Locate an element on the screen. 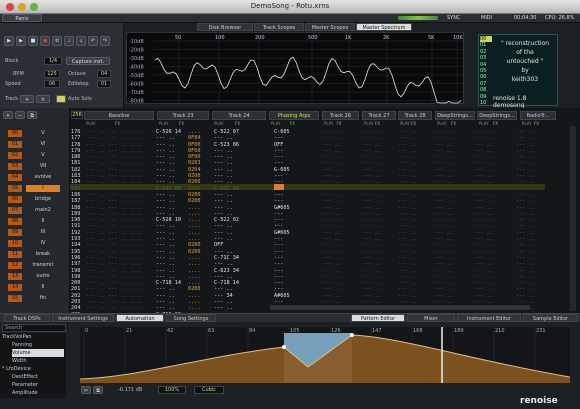  automation-envelope: 0 21 42 63 84 105 126 147 168 189 210 231 is located at coordinates (325, 355).